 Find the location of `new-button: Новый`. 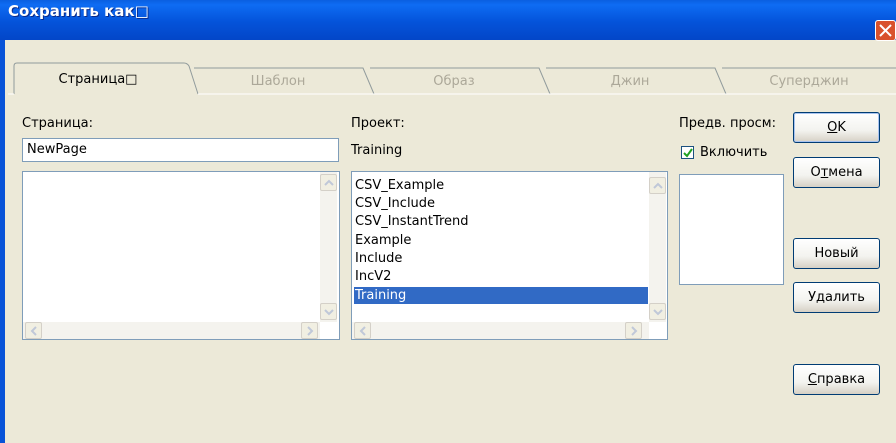

new-button: Новый is located at coordinates (836, 253).